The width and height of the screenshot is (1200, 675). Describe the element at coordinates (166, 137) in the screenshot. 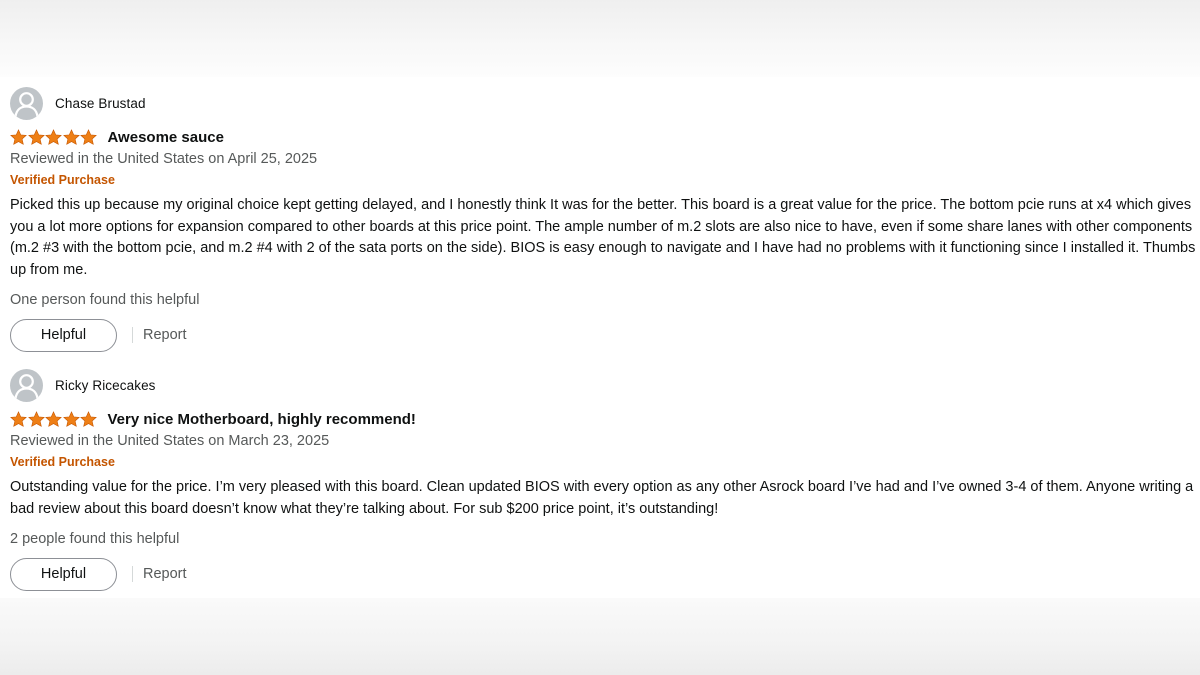

I see `review-title: Awesome sauce` at that location.